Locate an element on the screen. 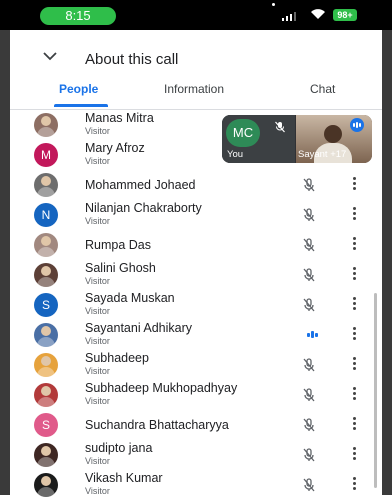  privacy-dot-icon is located at coordinates (273, 4).